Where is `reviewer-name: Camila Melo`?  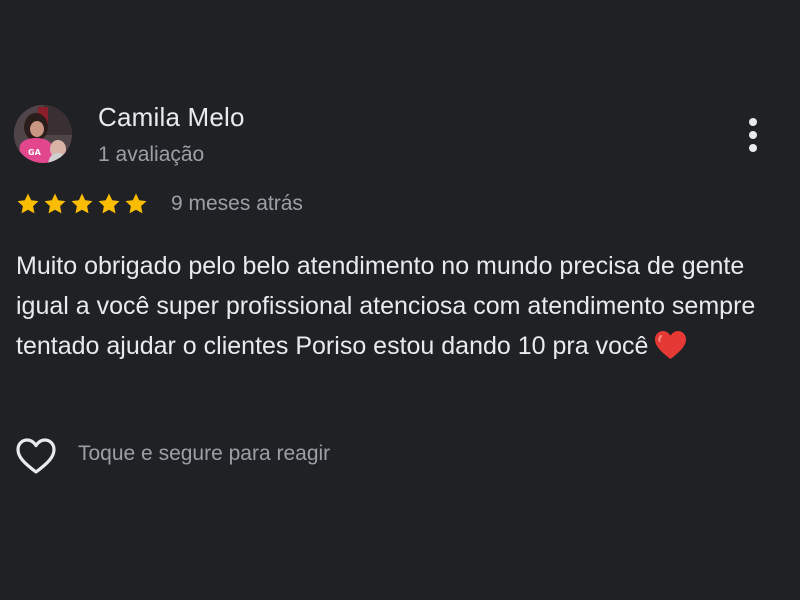
reviewer-name: Camila Melo is located at coordinates (171, 117).